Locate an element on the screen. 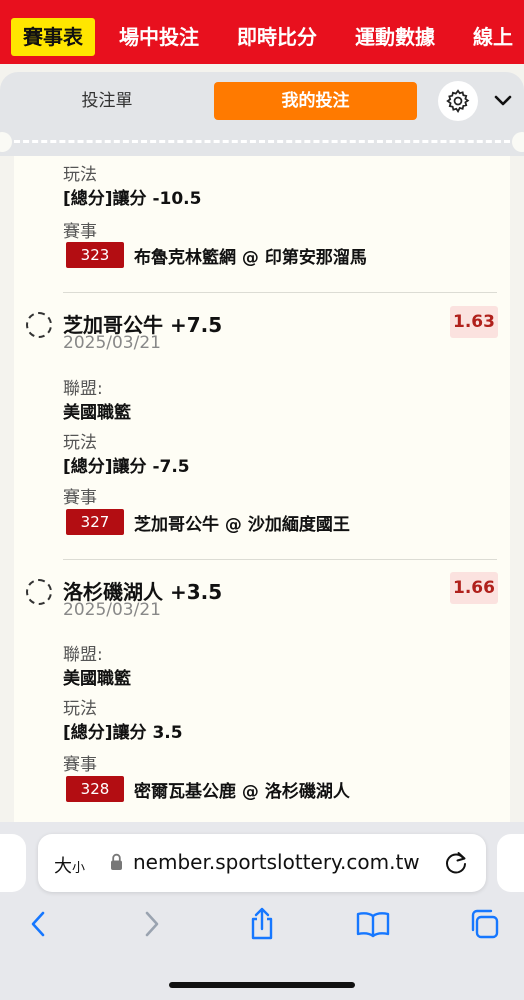 The height and width of the screenshot is (1000, 524). bet-type-value: [總分]讓分 -7.5 is located at coordinates (126, 467).